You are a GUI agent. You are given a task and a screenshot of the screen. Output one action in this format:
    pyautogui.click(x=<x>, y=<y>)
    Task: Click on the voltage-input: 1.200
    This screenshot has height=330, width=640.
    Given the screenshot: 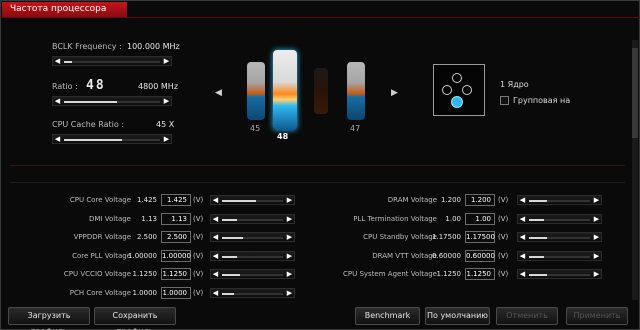 What is the action you would take?
    pyautogui.click(x=480, y=200)
    